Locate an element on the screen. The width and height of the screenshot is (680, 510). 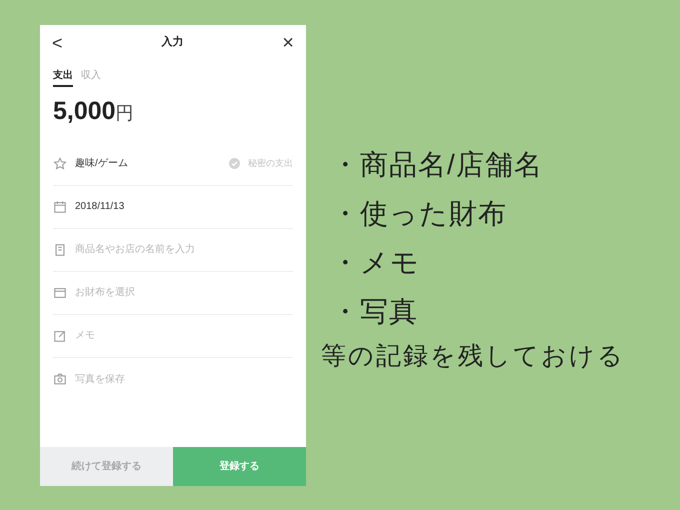
input-field: 写真を保存 is located at coordinates (184, 379).